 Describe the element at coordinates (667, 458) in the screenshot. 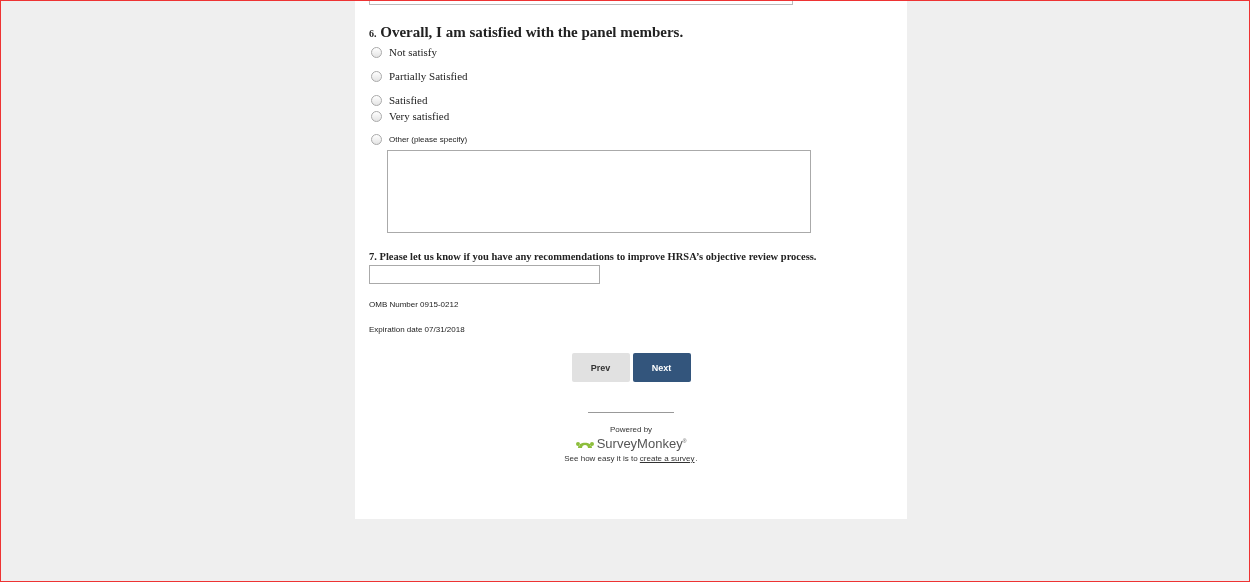

I see `create-survey-link: create a survey` at that location.